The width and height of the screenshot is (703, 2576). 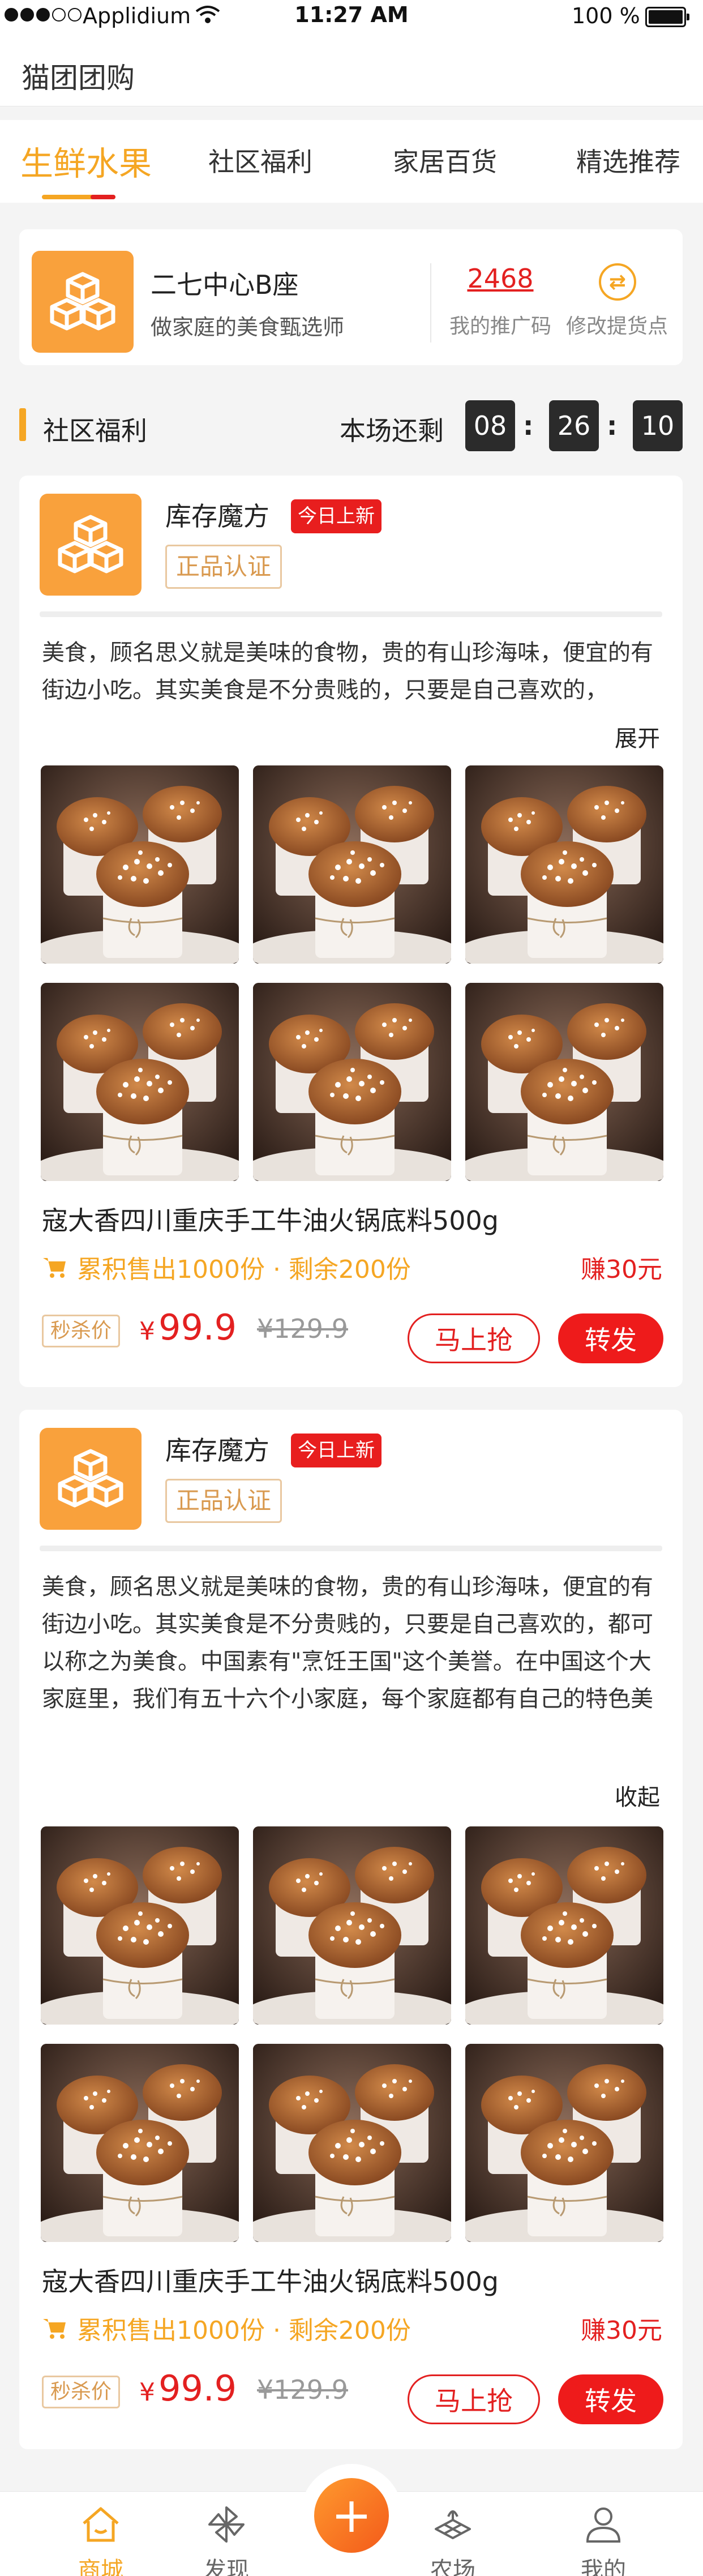 What do you see at coordinates (500, 326) in the screenshot?
I see `promo-code-label: 我的推广码` at bounding box center [500, 326].